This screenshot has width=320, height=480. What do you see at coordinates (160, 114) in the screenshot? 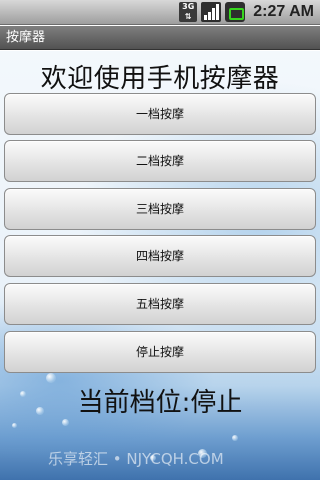
I see `level-1-button: 一档按摩` at bounding box center [160, 114].